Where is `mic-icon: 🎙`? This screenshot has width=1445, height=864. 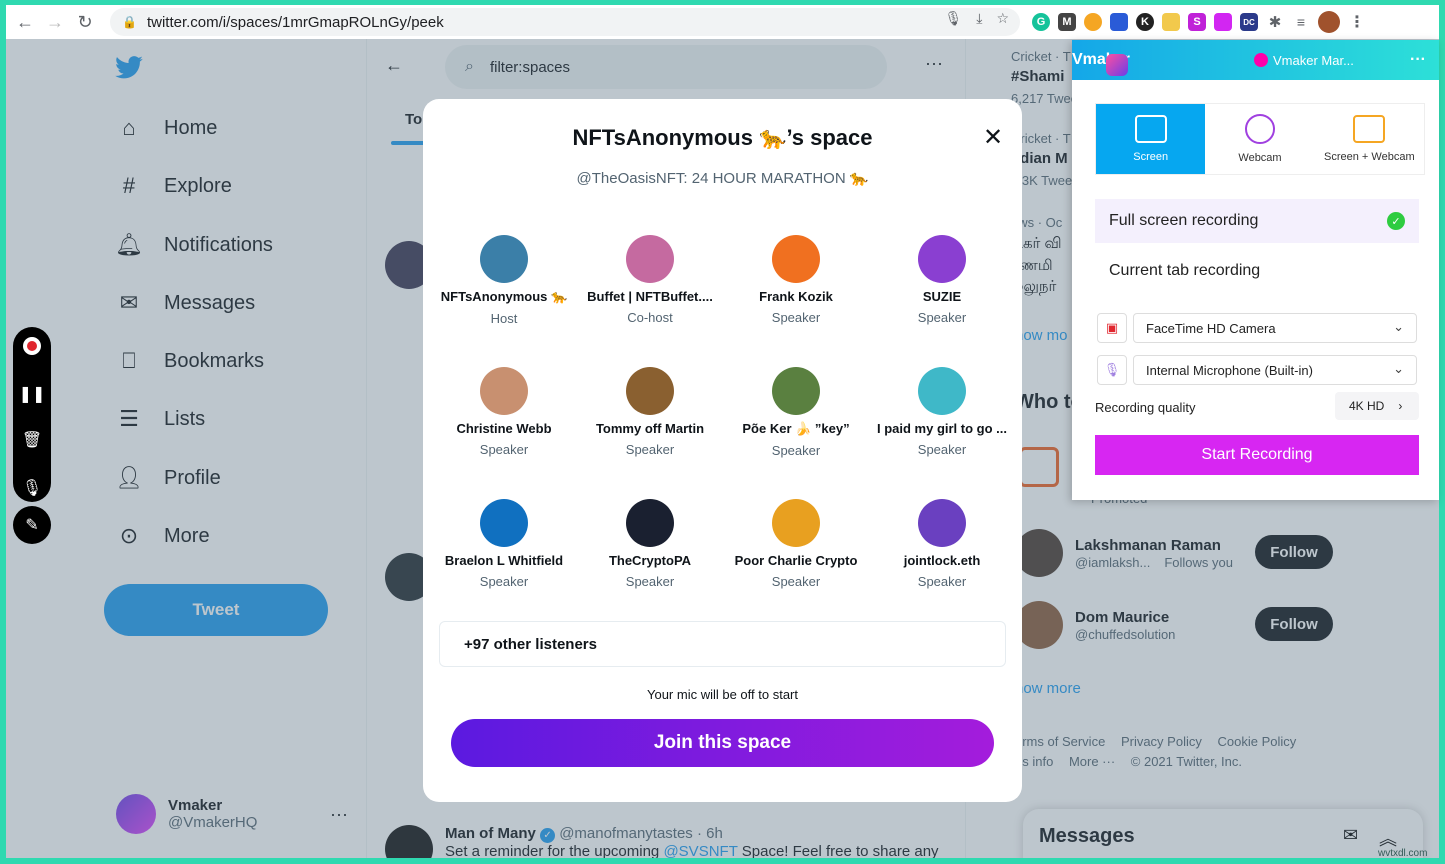 mic-icon: 🎙 is located at coordinates (953, 18).